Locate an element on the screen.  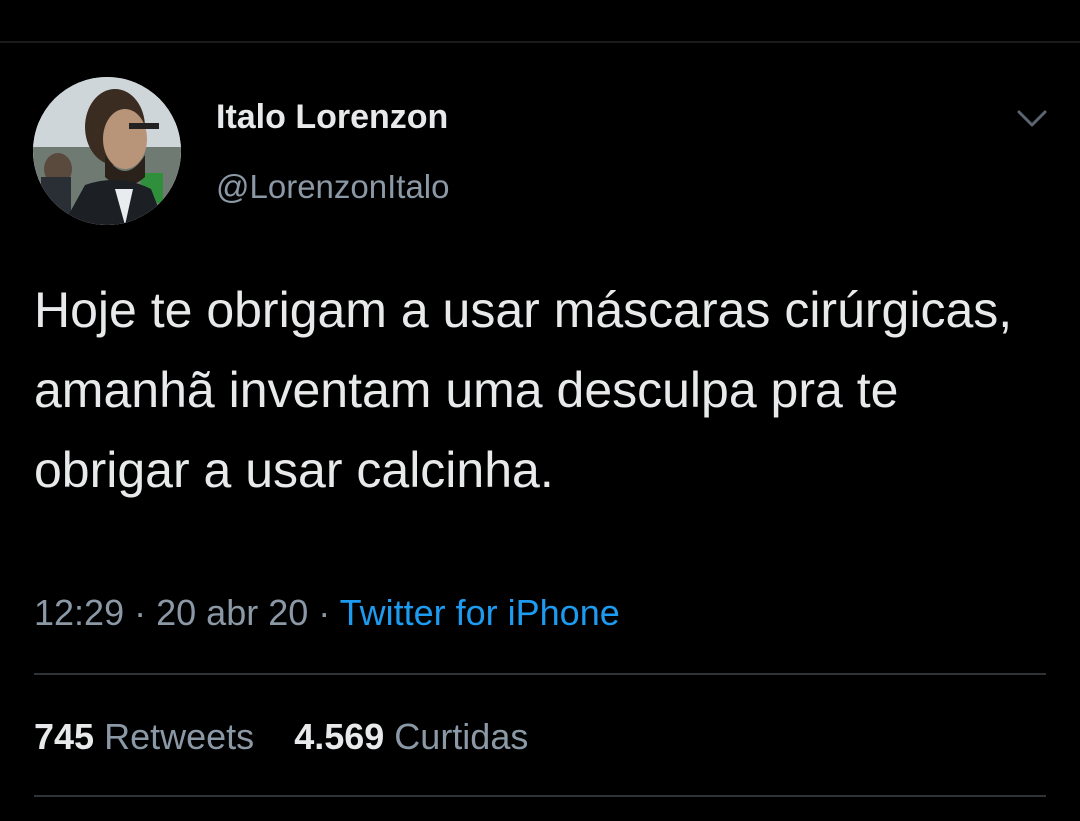
tweet-source-link: Twitter for iPhone is located at coordinates (480, 612).